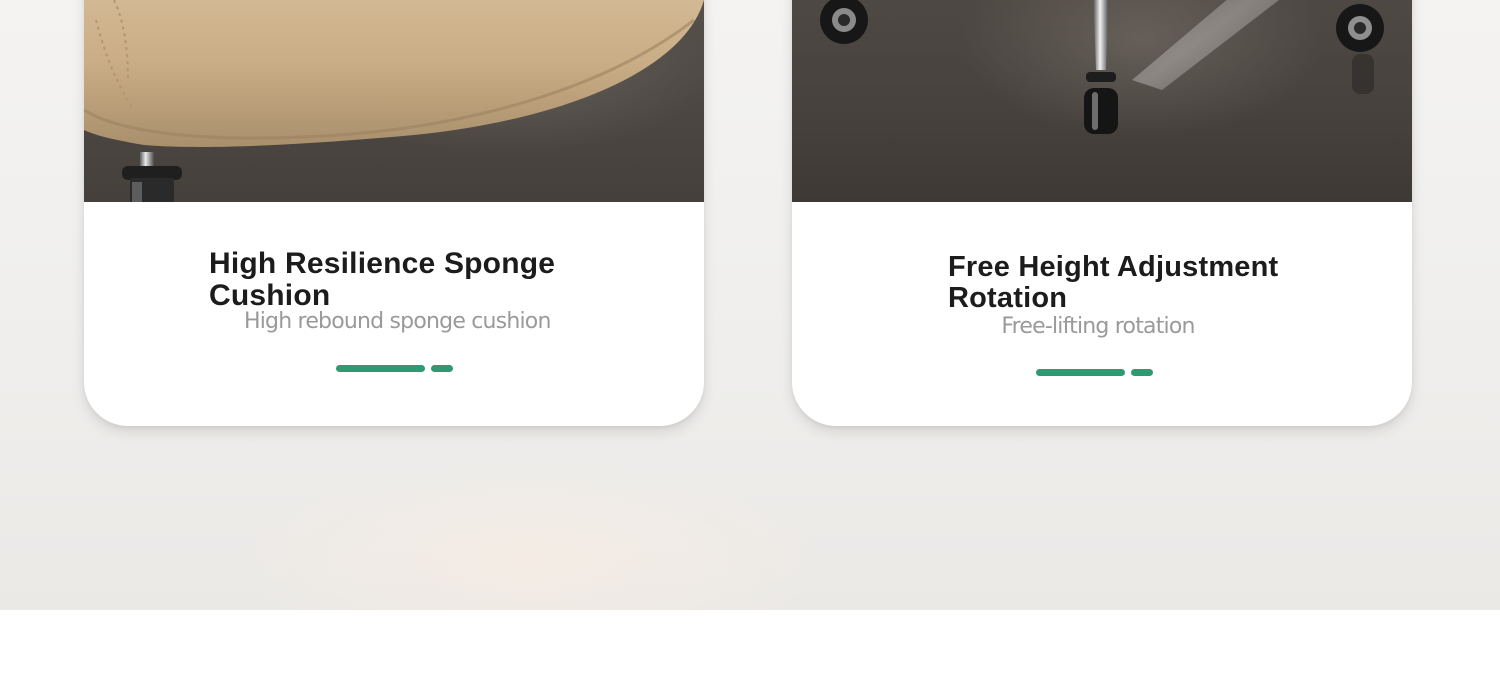 The height and width of the screenshot is (687, 1500). Describe the element at coordinates (1102, 67) in the screenshot. I see `chair-base-illustration` at that location.